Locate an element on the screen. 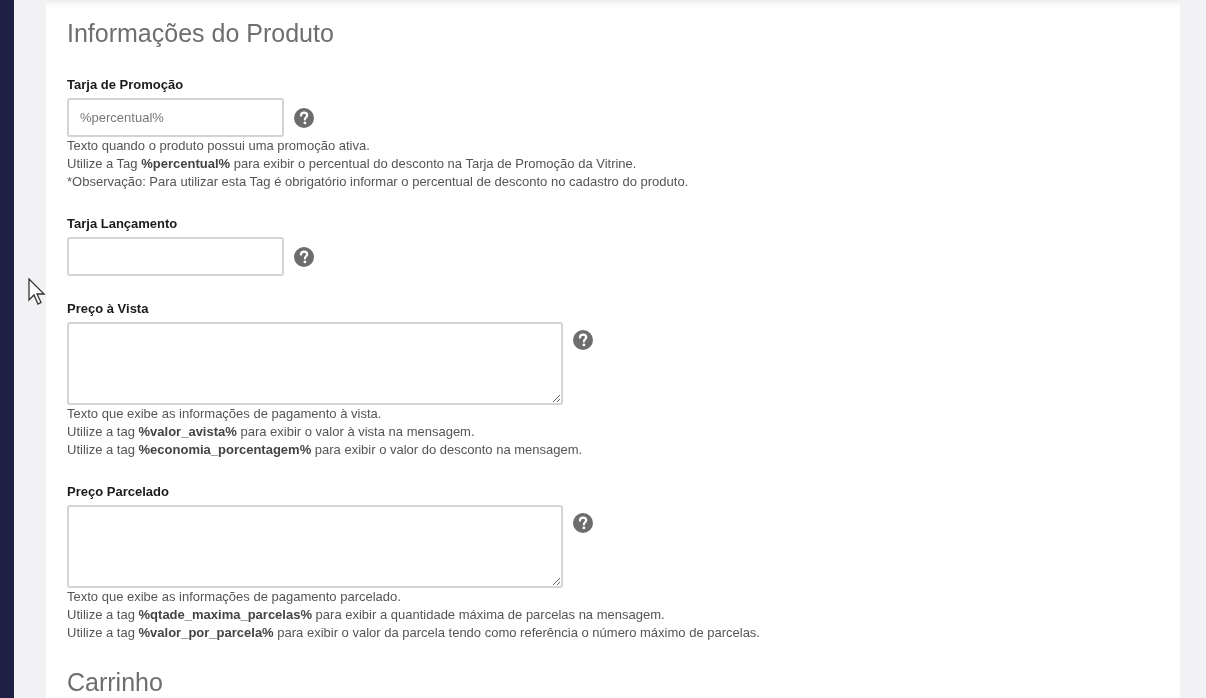  help-text: Texto que exibe as informações de pagamento parcelado. is located at coordinates (234, 597).